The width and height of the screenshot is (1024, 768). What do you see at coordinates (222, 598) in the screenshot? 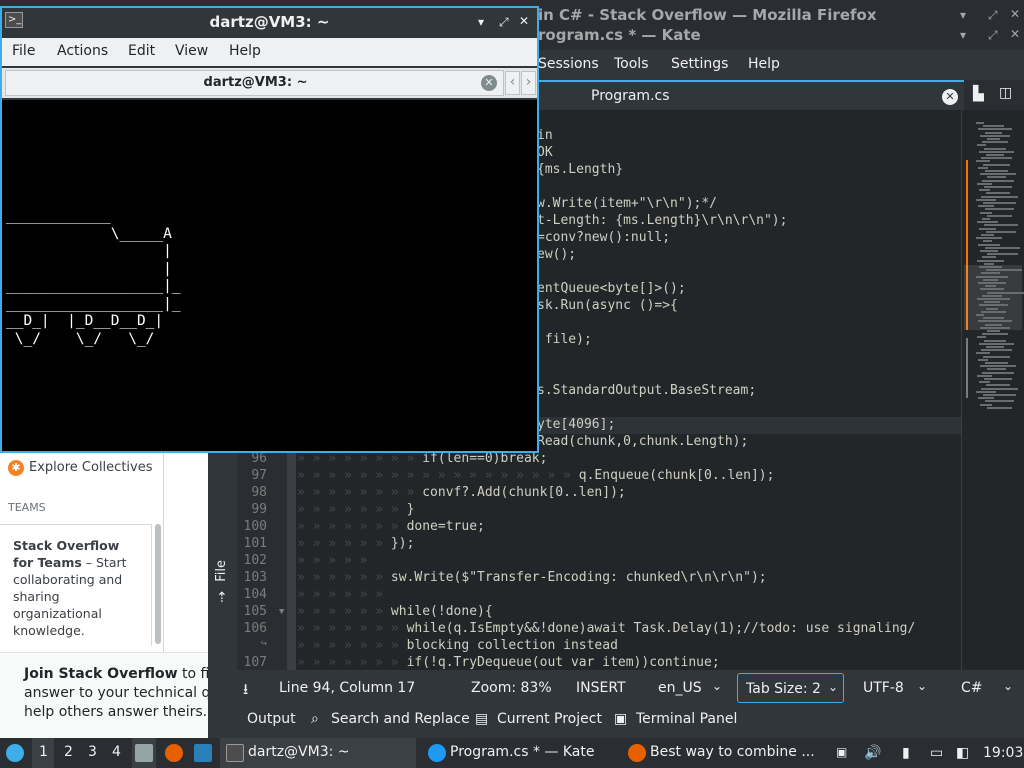
I see `sidebar-pin-icon: ⇡` at bounding box center [222, 598].